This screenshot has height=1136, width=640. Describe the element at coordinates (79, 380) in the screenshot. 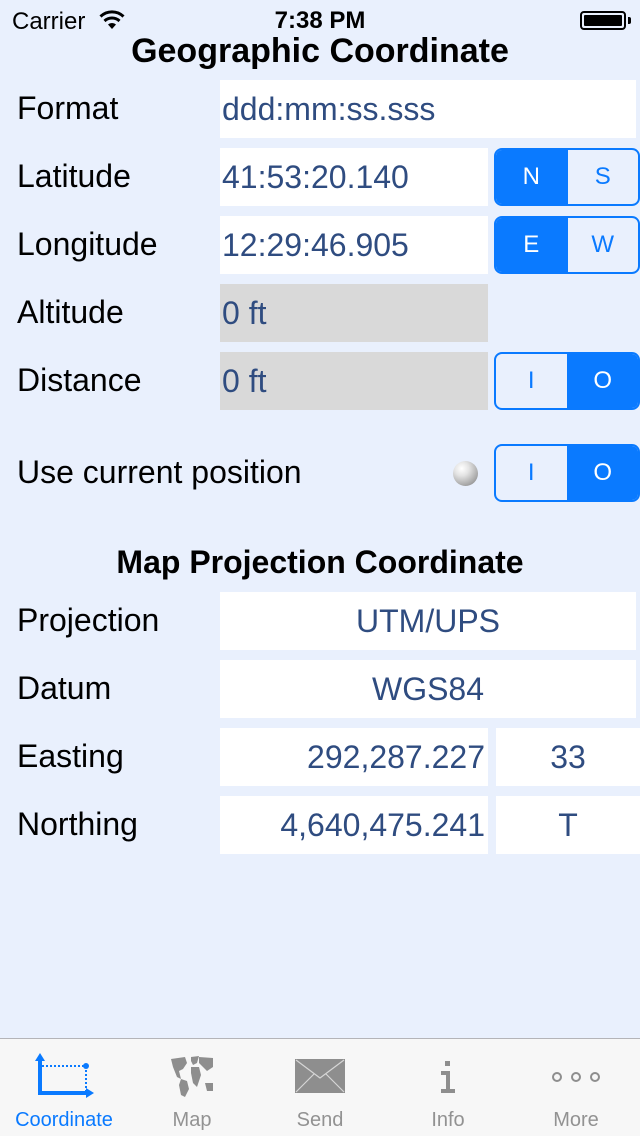

I see `distance-label: Distance` at that location.